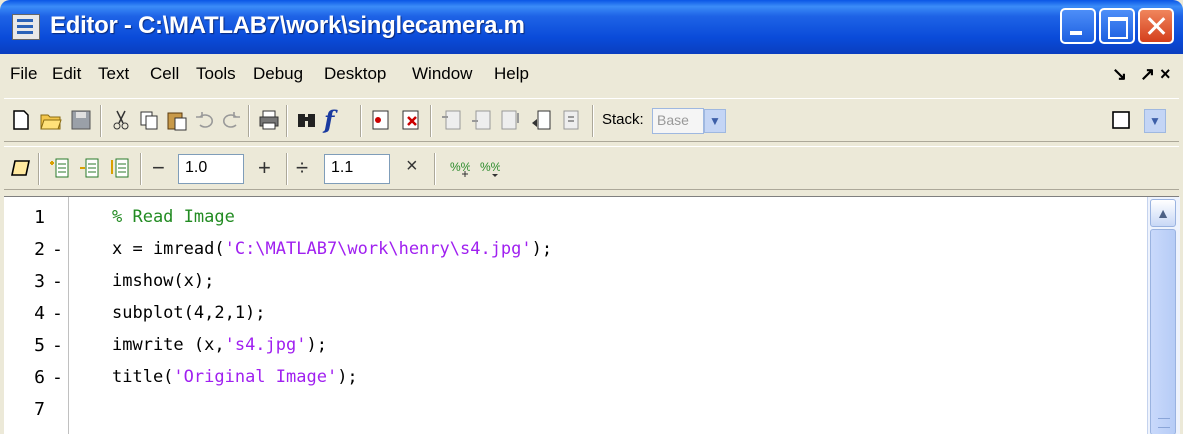 The width and height of the screenshot is (1183, 434). Describe the element at coordinates (355, 74) in the screenshot. I see `menu-desktop: Desktop` at that location.